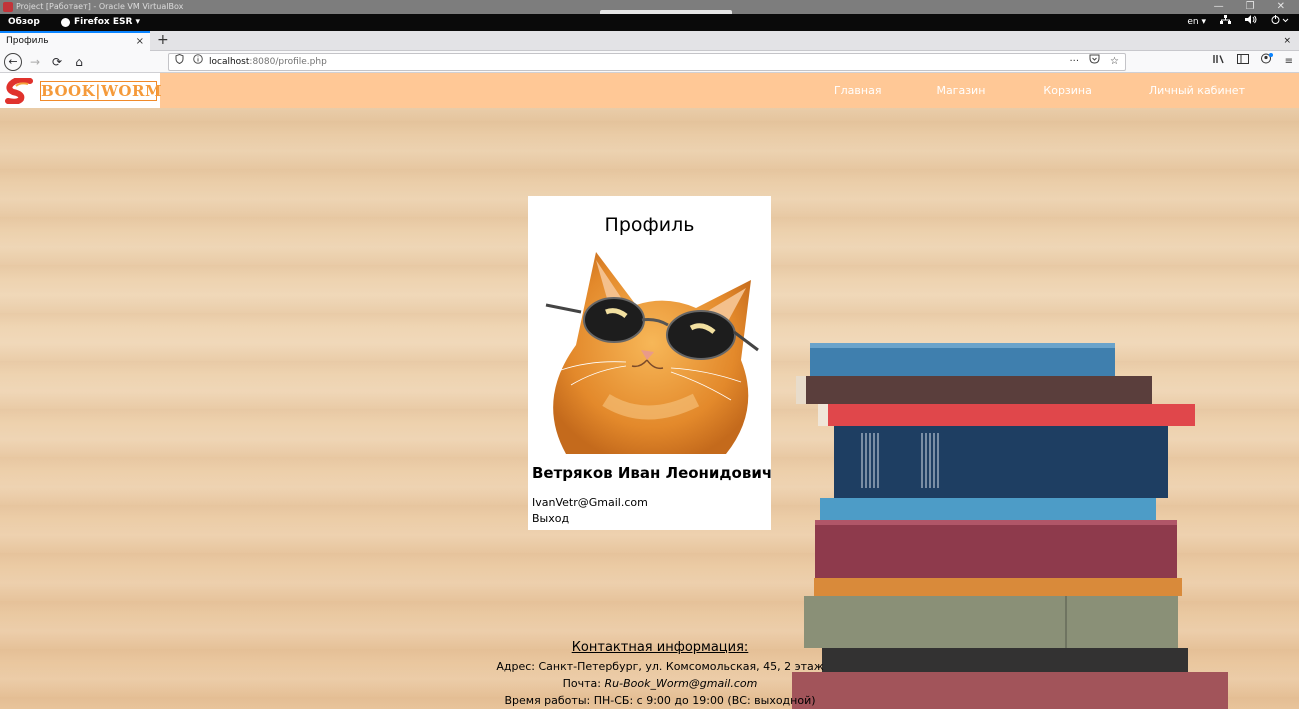  Describe the element at coordinates (1114, 62) in the screenshot. I see `bookmark-star-icon: ☆` at that location.